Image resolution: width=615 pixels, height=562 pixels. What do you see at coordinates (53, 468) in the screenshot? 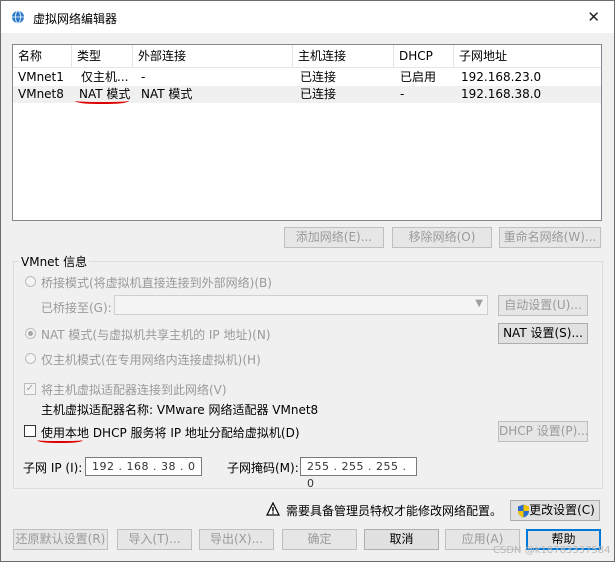
I see `subnet-ip-label: 子网 IP (I):` at bounding box center [53, 468].